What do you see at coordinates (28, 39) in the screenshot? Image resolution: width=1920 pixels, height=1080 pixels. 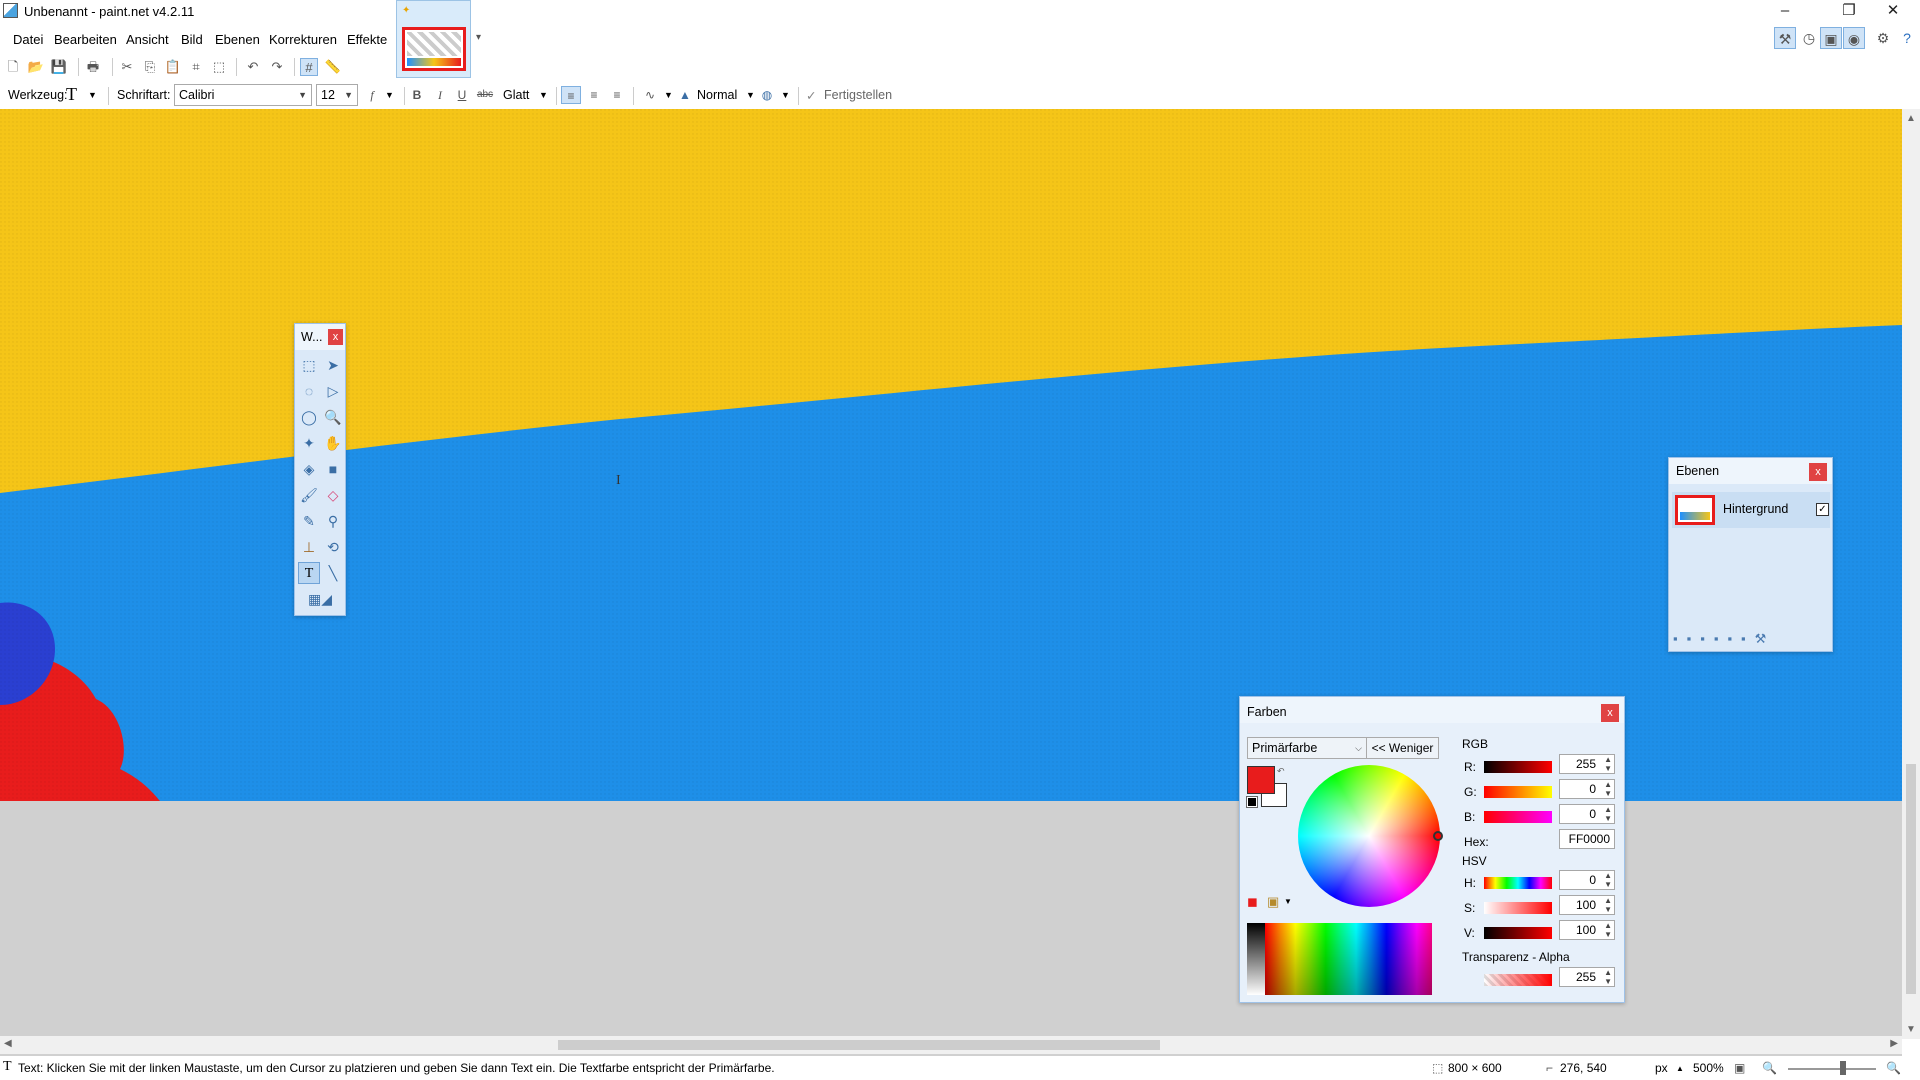 I see `menu-datei: Datei` at bounding box center [28, 39].